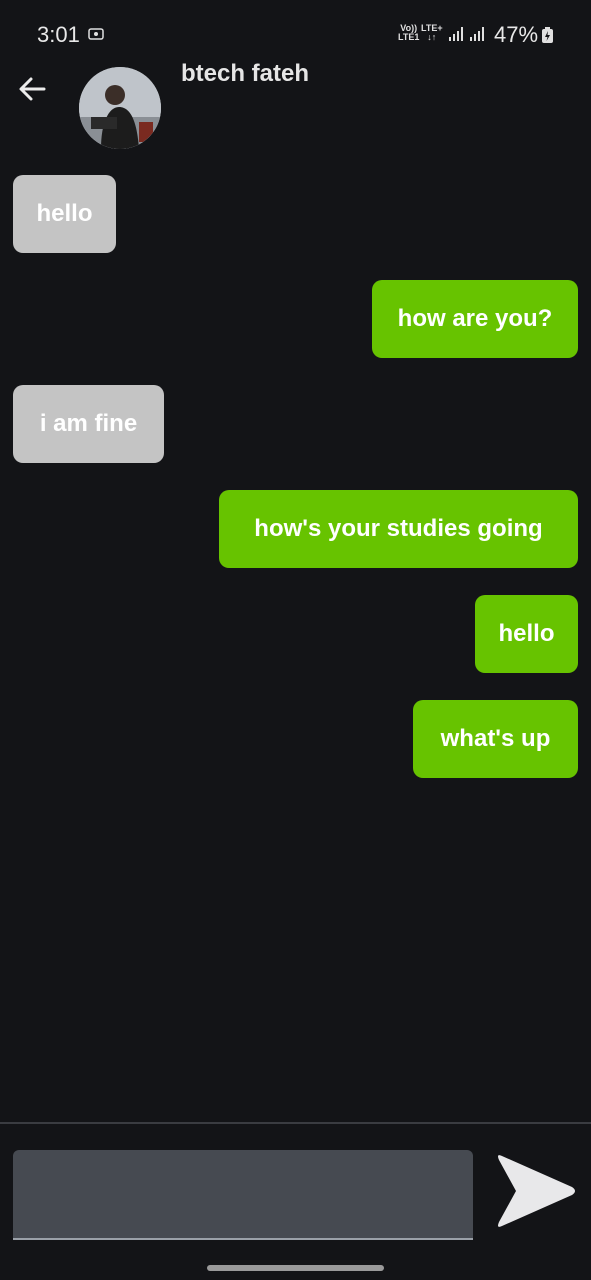 The width and height of the screenshot is (591, 1280). I want to click on message-bubble-outgoing: how are you?, so click(475, 319).